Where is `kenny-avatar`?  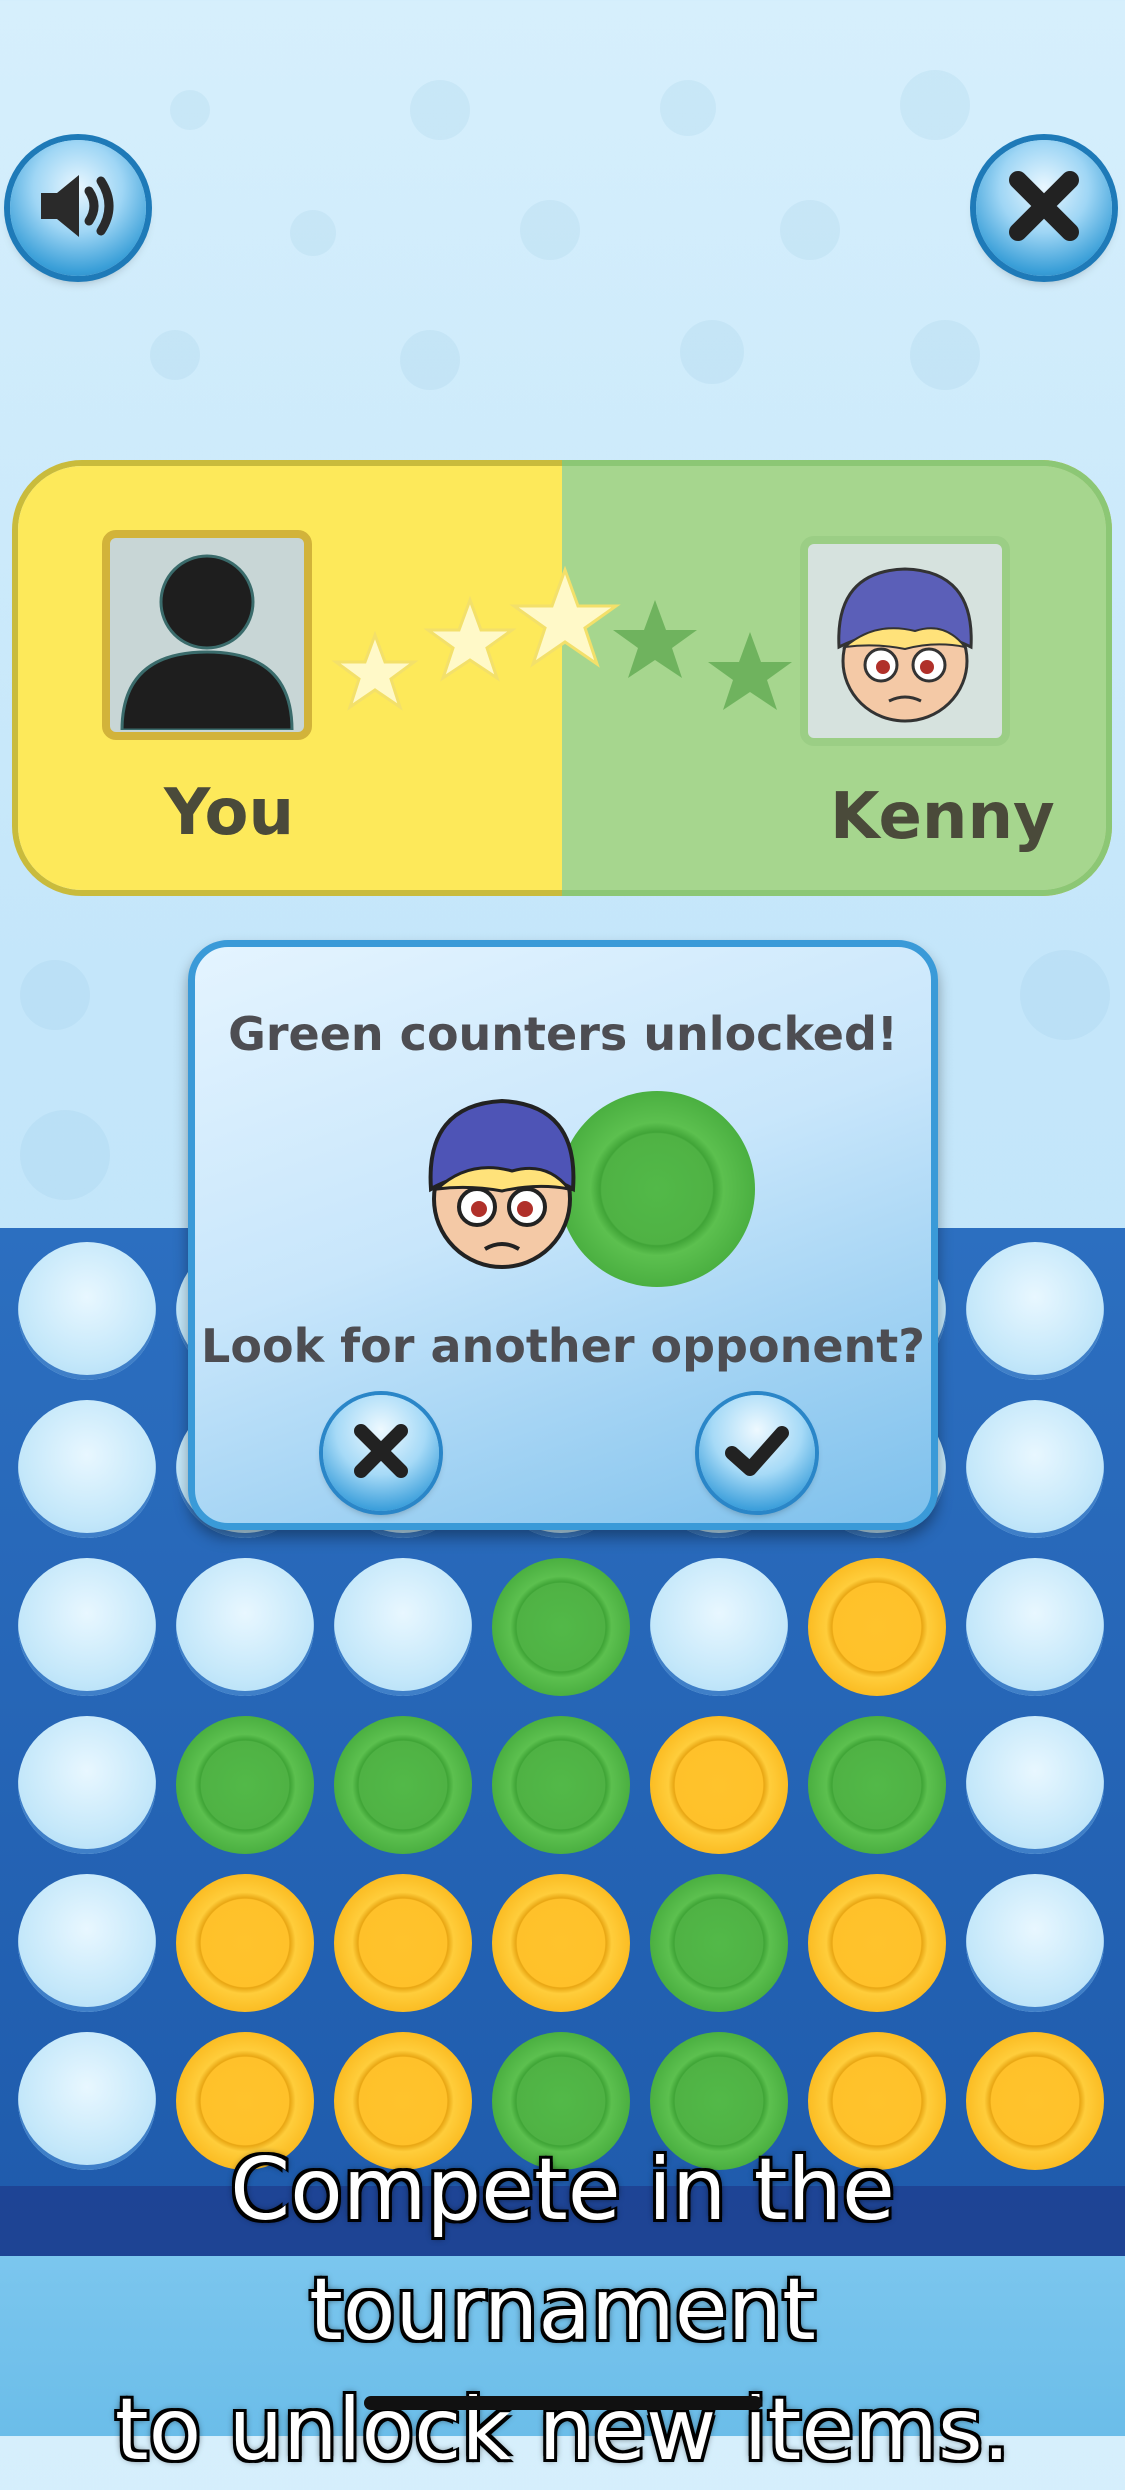 kenny-avatar is located at coordinates (905, 641).